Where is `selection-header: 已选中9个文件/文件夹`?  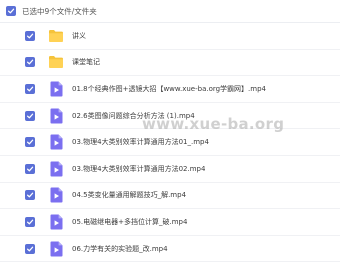
selection-header: 已选中9个文件/文件夹 is located at coordinates (170, 11).